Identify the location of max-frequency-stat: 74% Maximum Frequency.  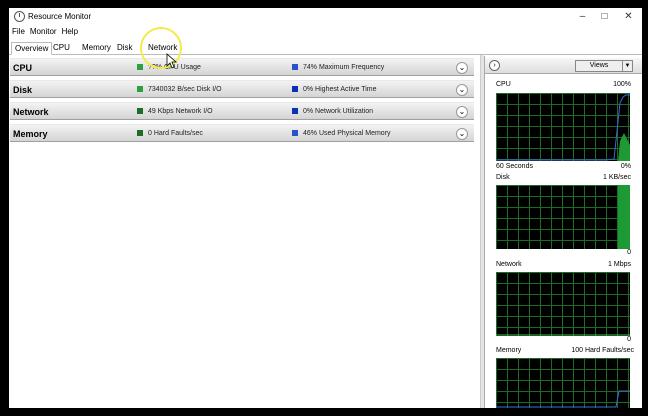
(338, 67).